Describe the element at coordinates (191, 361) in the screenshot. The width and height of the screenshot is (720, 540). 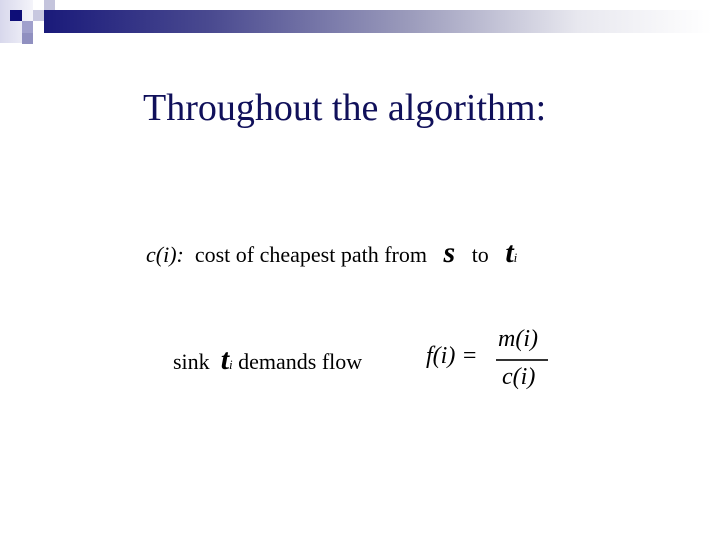
I see `sink-label: sink` at that location.